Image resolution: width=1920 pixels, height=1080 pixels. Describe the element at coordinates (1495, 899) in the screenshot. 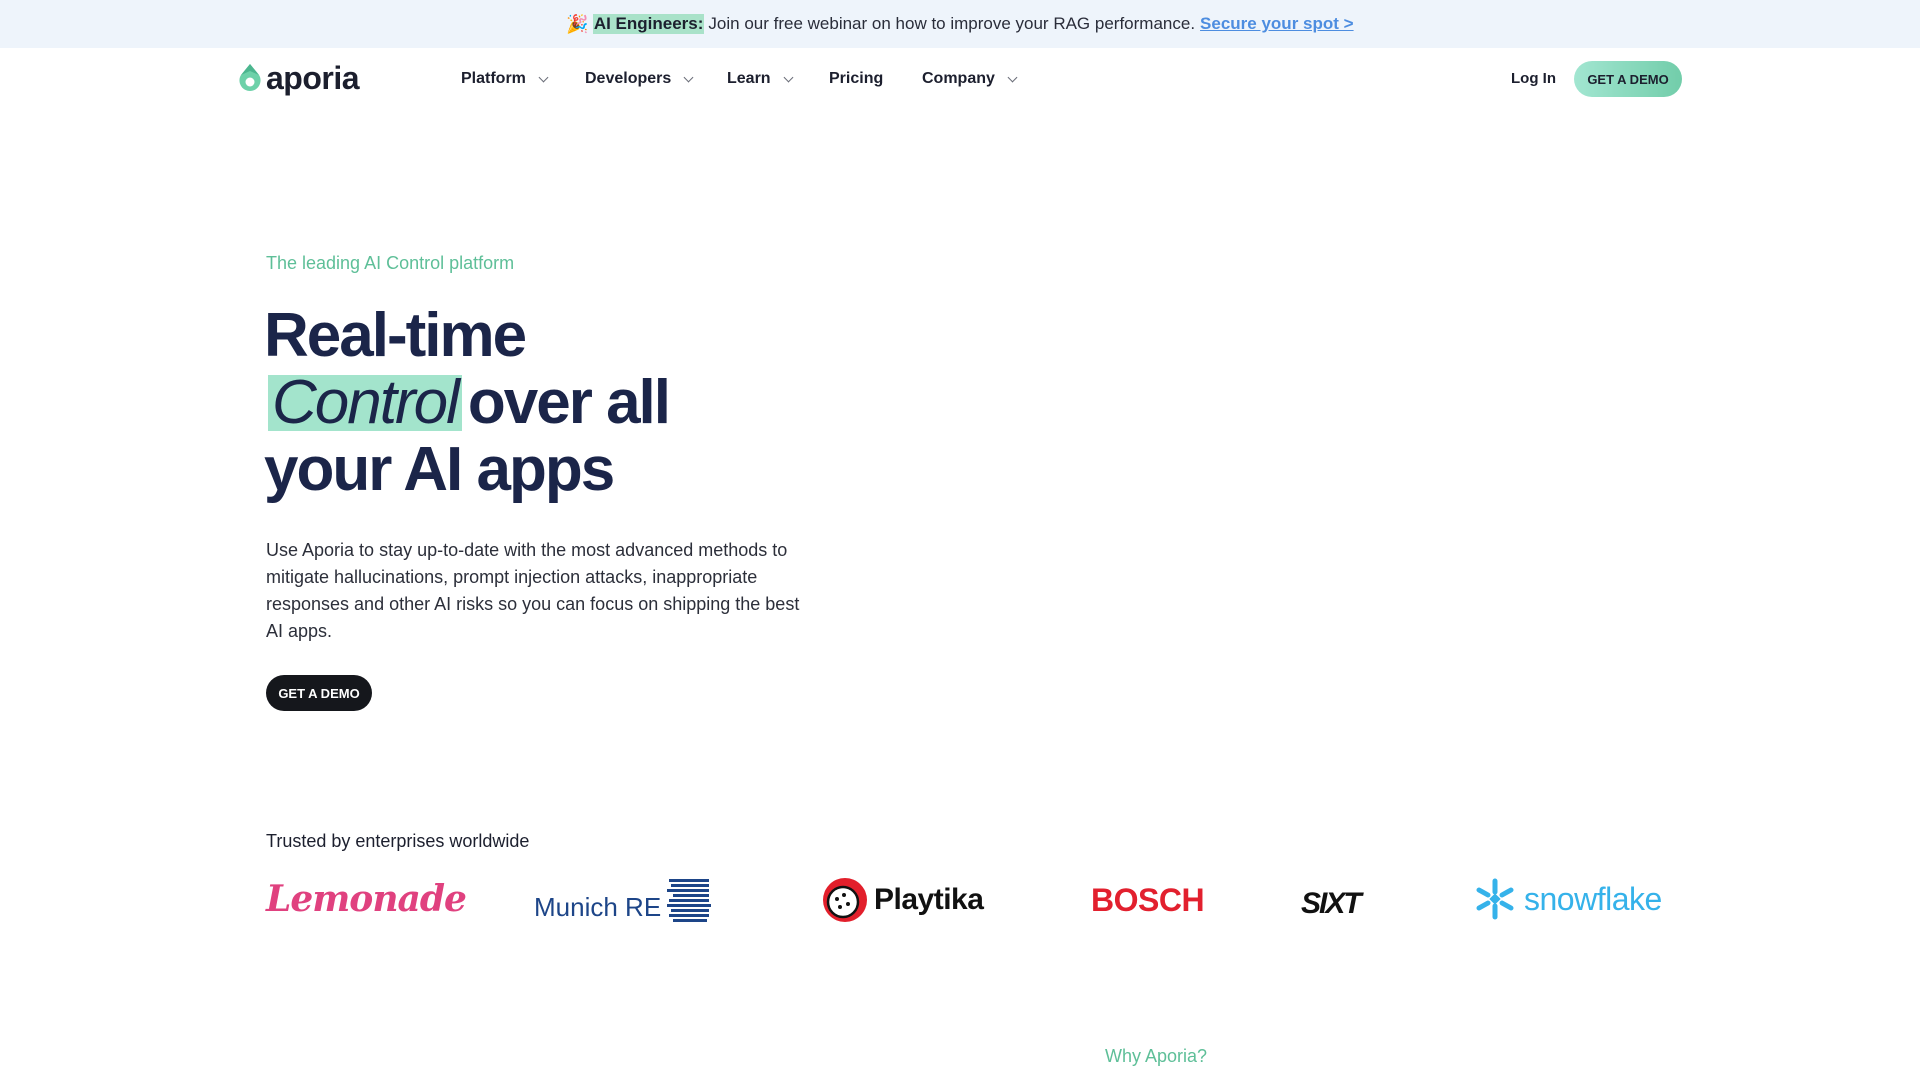

I see `snowflake-icon` at that location.